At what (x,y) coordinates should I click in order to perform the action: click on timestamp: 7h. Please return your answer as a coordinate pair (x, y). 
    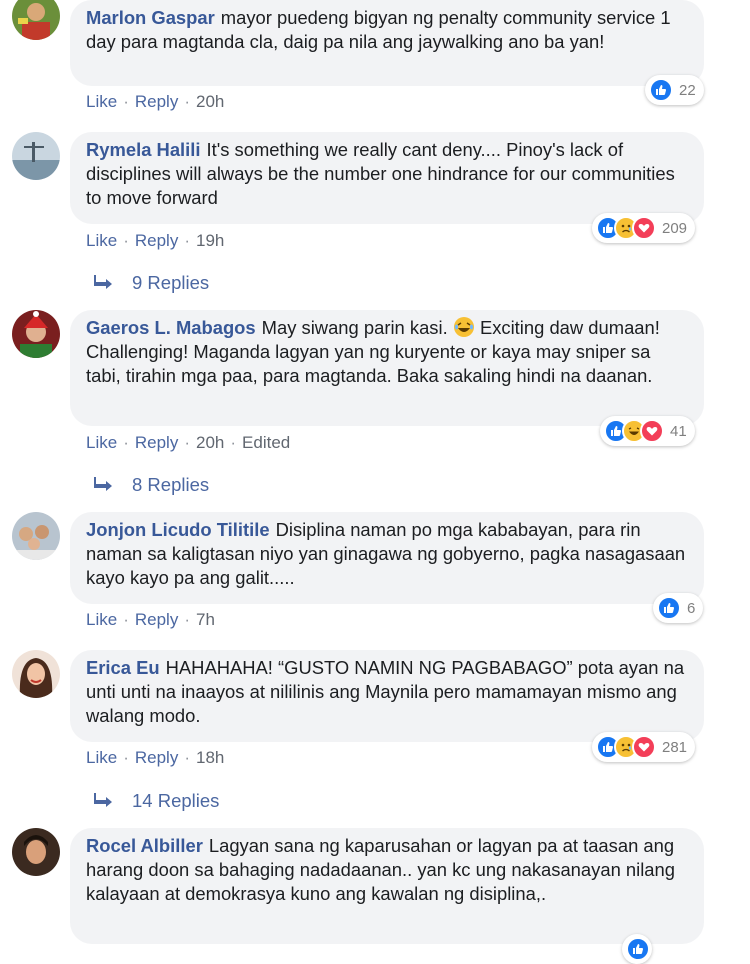
    Looking at the image, I should click on (205, 620).